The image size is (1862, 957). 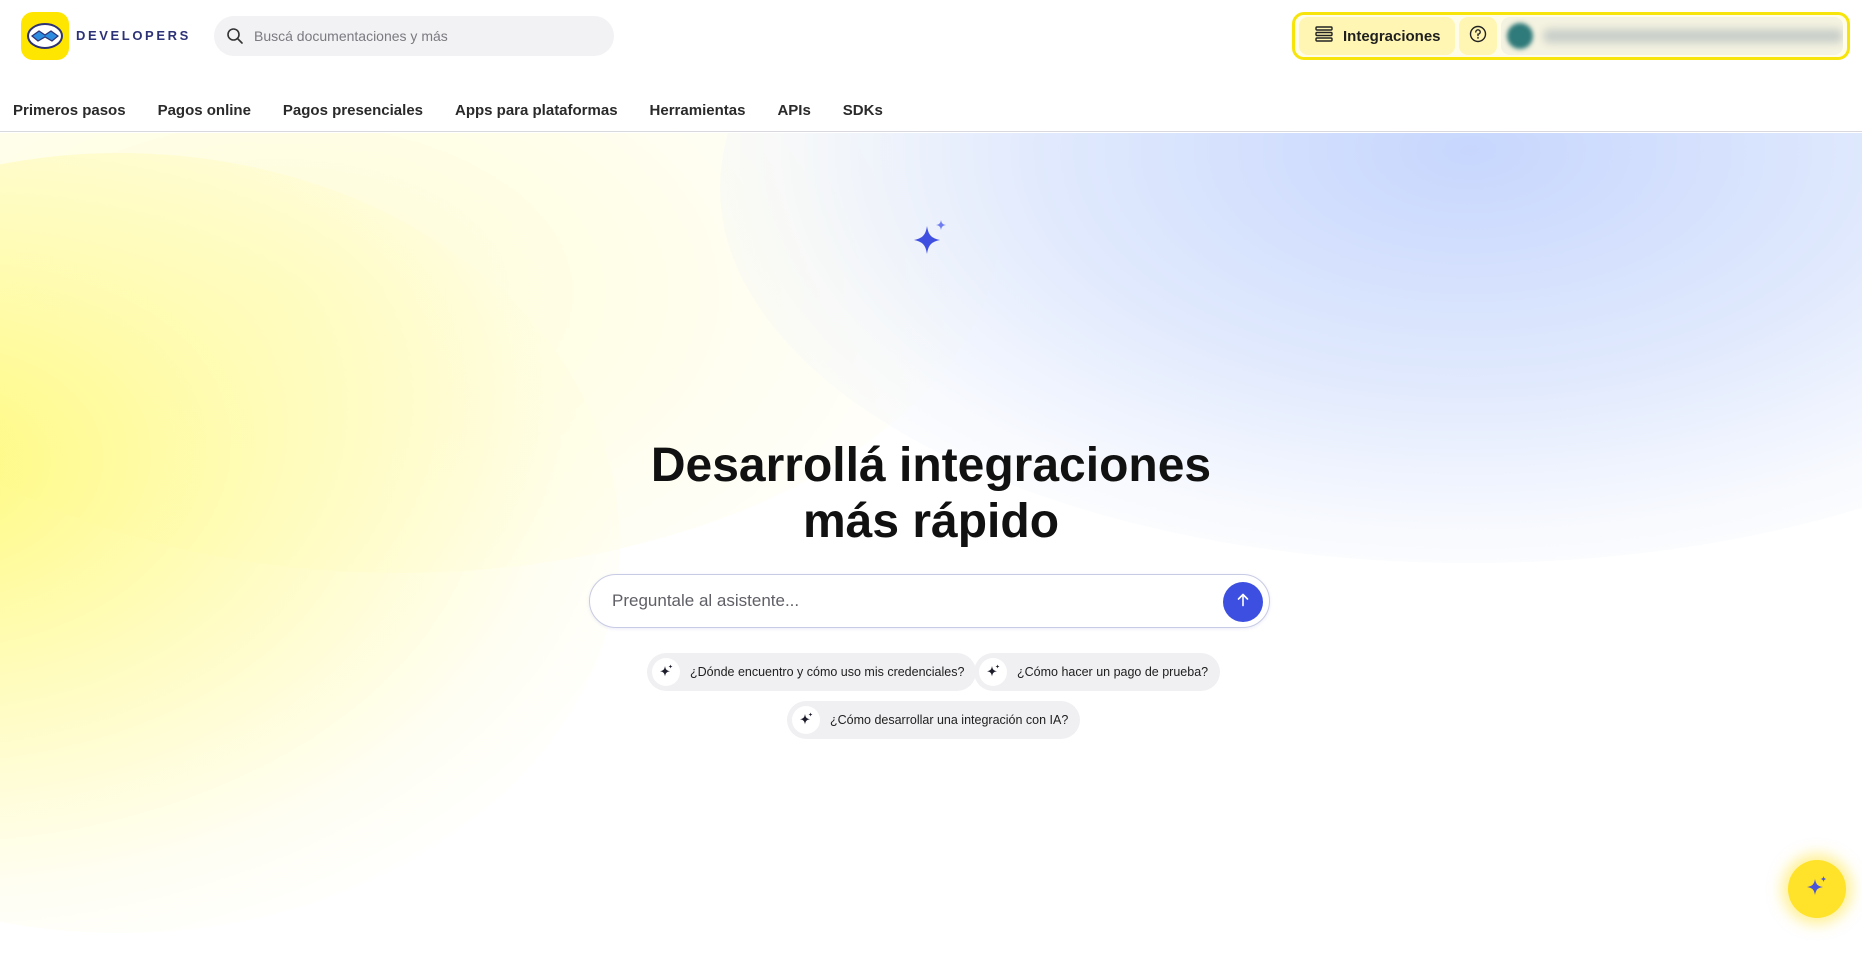 I want to click on assistant-fab-button, so click(x=1817, y=889).